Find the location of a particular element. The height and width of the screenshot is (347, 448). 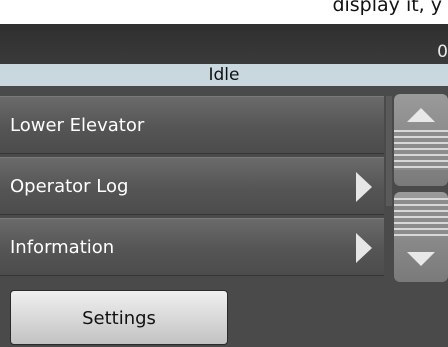

clipped-document-text: display it, y is located at coordinates (387, 8).